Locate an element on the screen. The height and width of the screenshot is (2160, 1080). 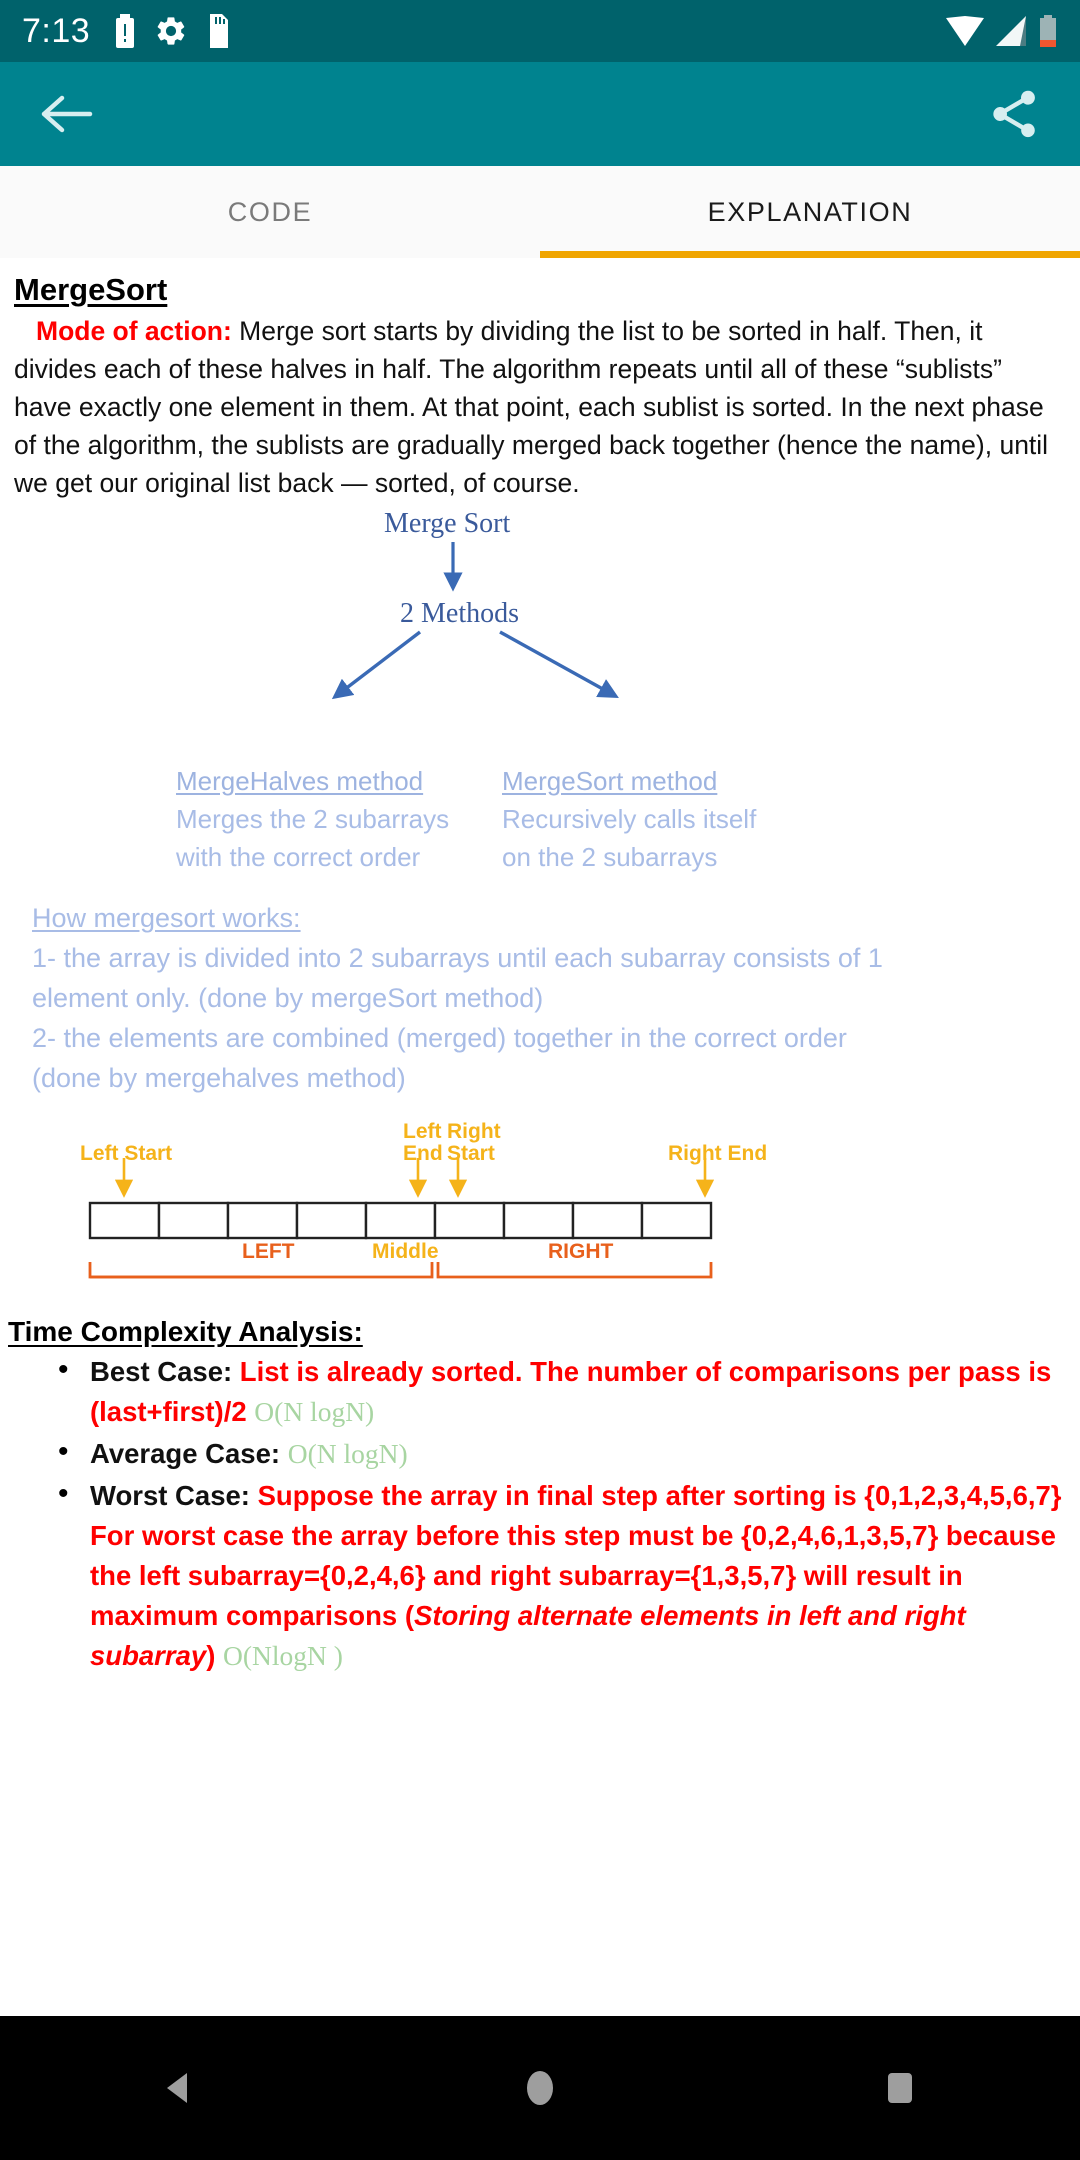
tab-explanation: EXPLANATION is located at coordinates (810, 212).